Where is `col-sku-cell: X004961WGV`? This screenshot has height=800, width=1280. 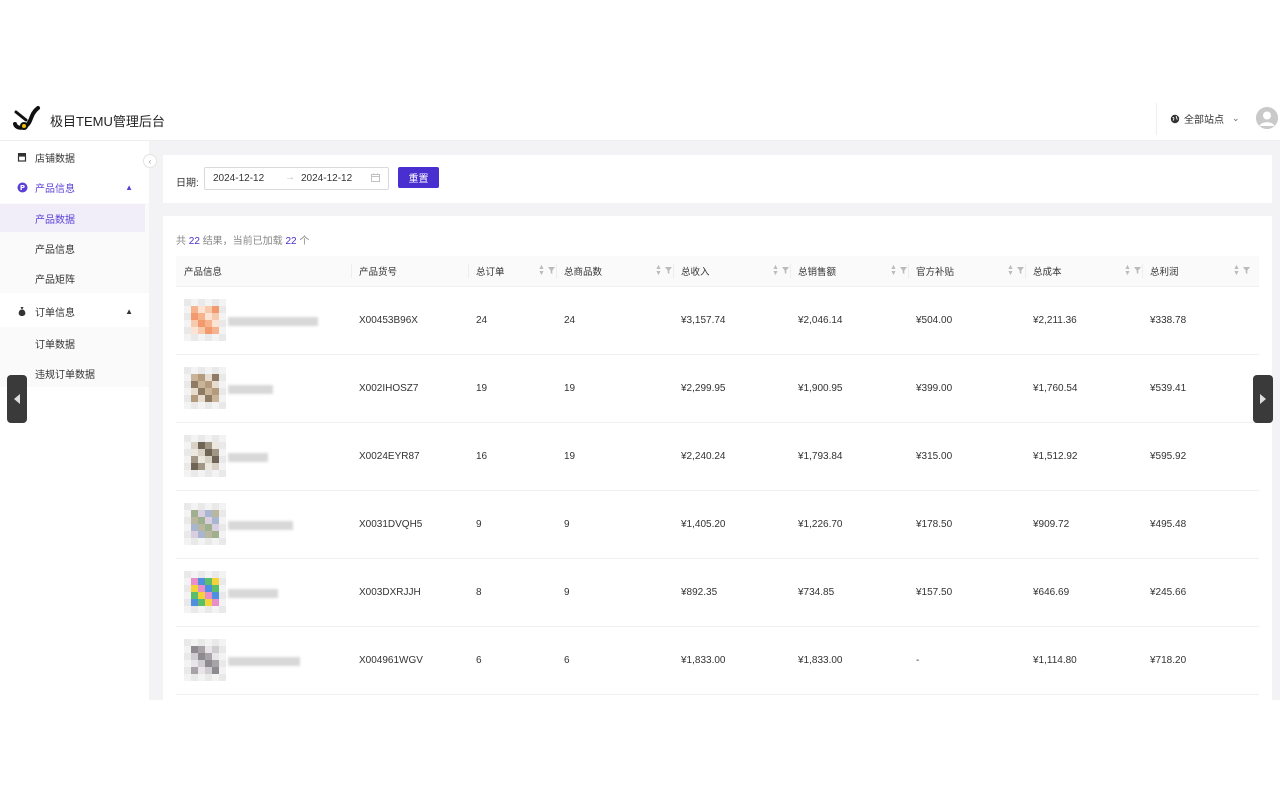
col-sku-cell: X004961WGV is located at coordinates (391, 660).